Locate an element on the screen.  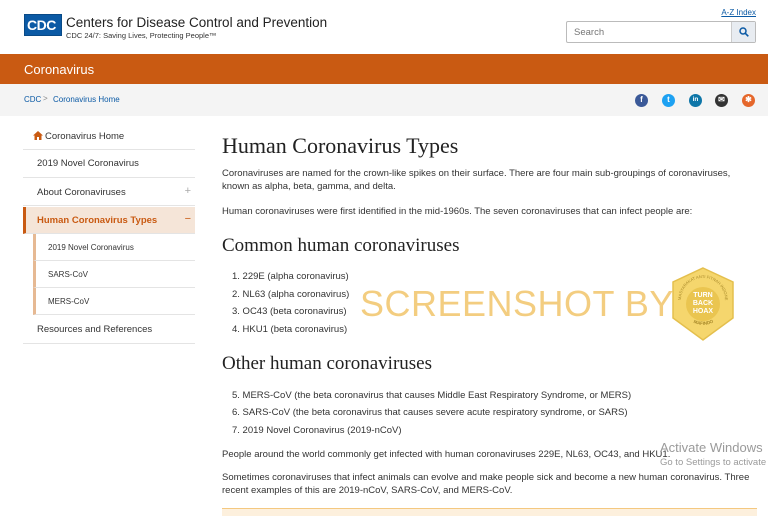
facebook-icon: f is located at coordinates (641, 100).